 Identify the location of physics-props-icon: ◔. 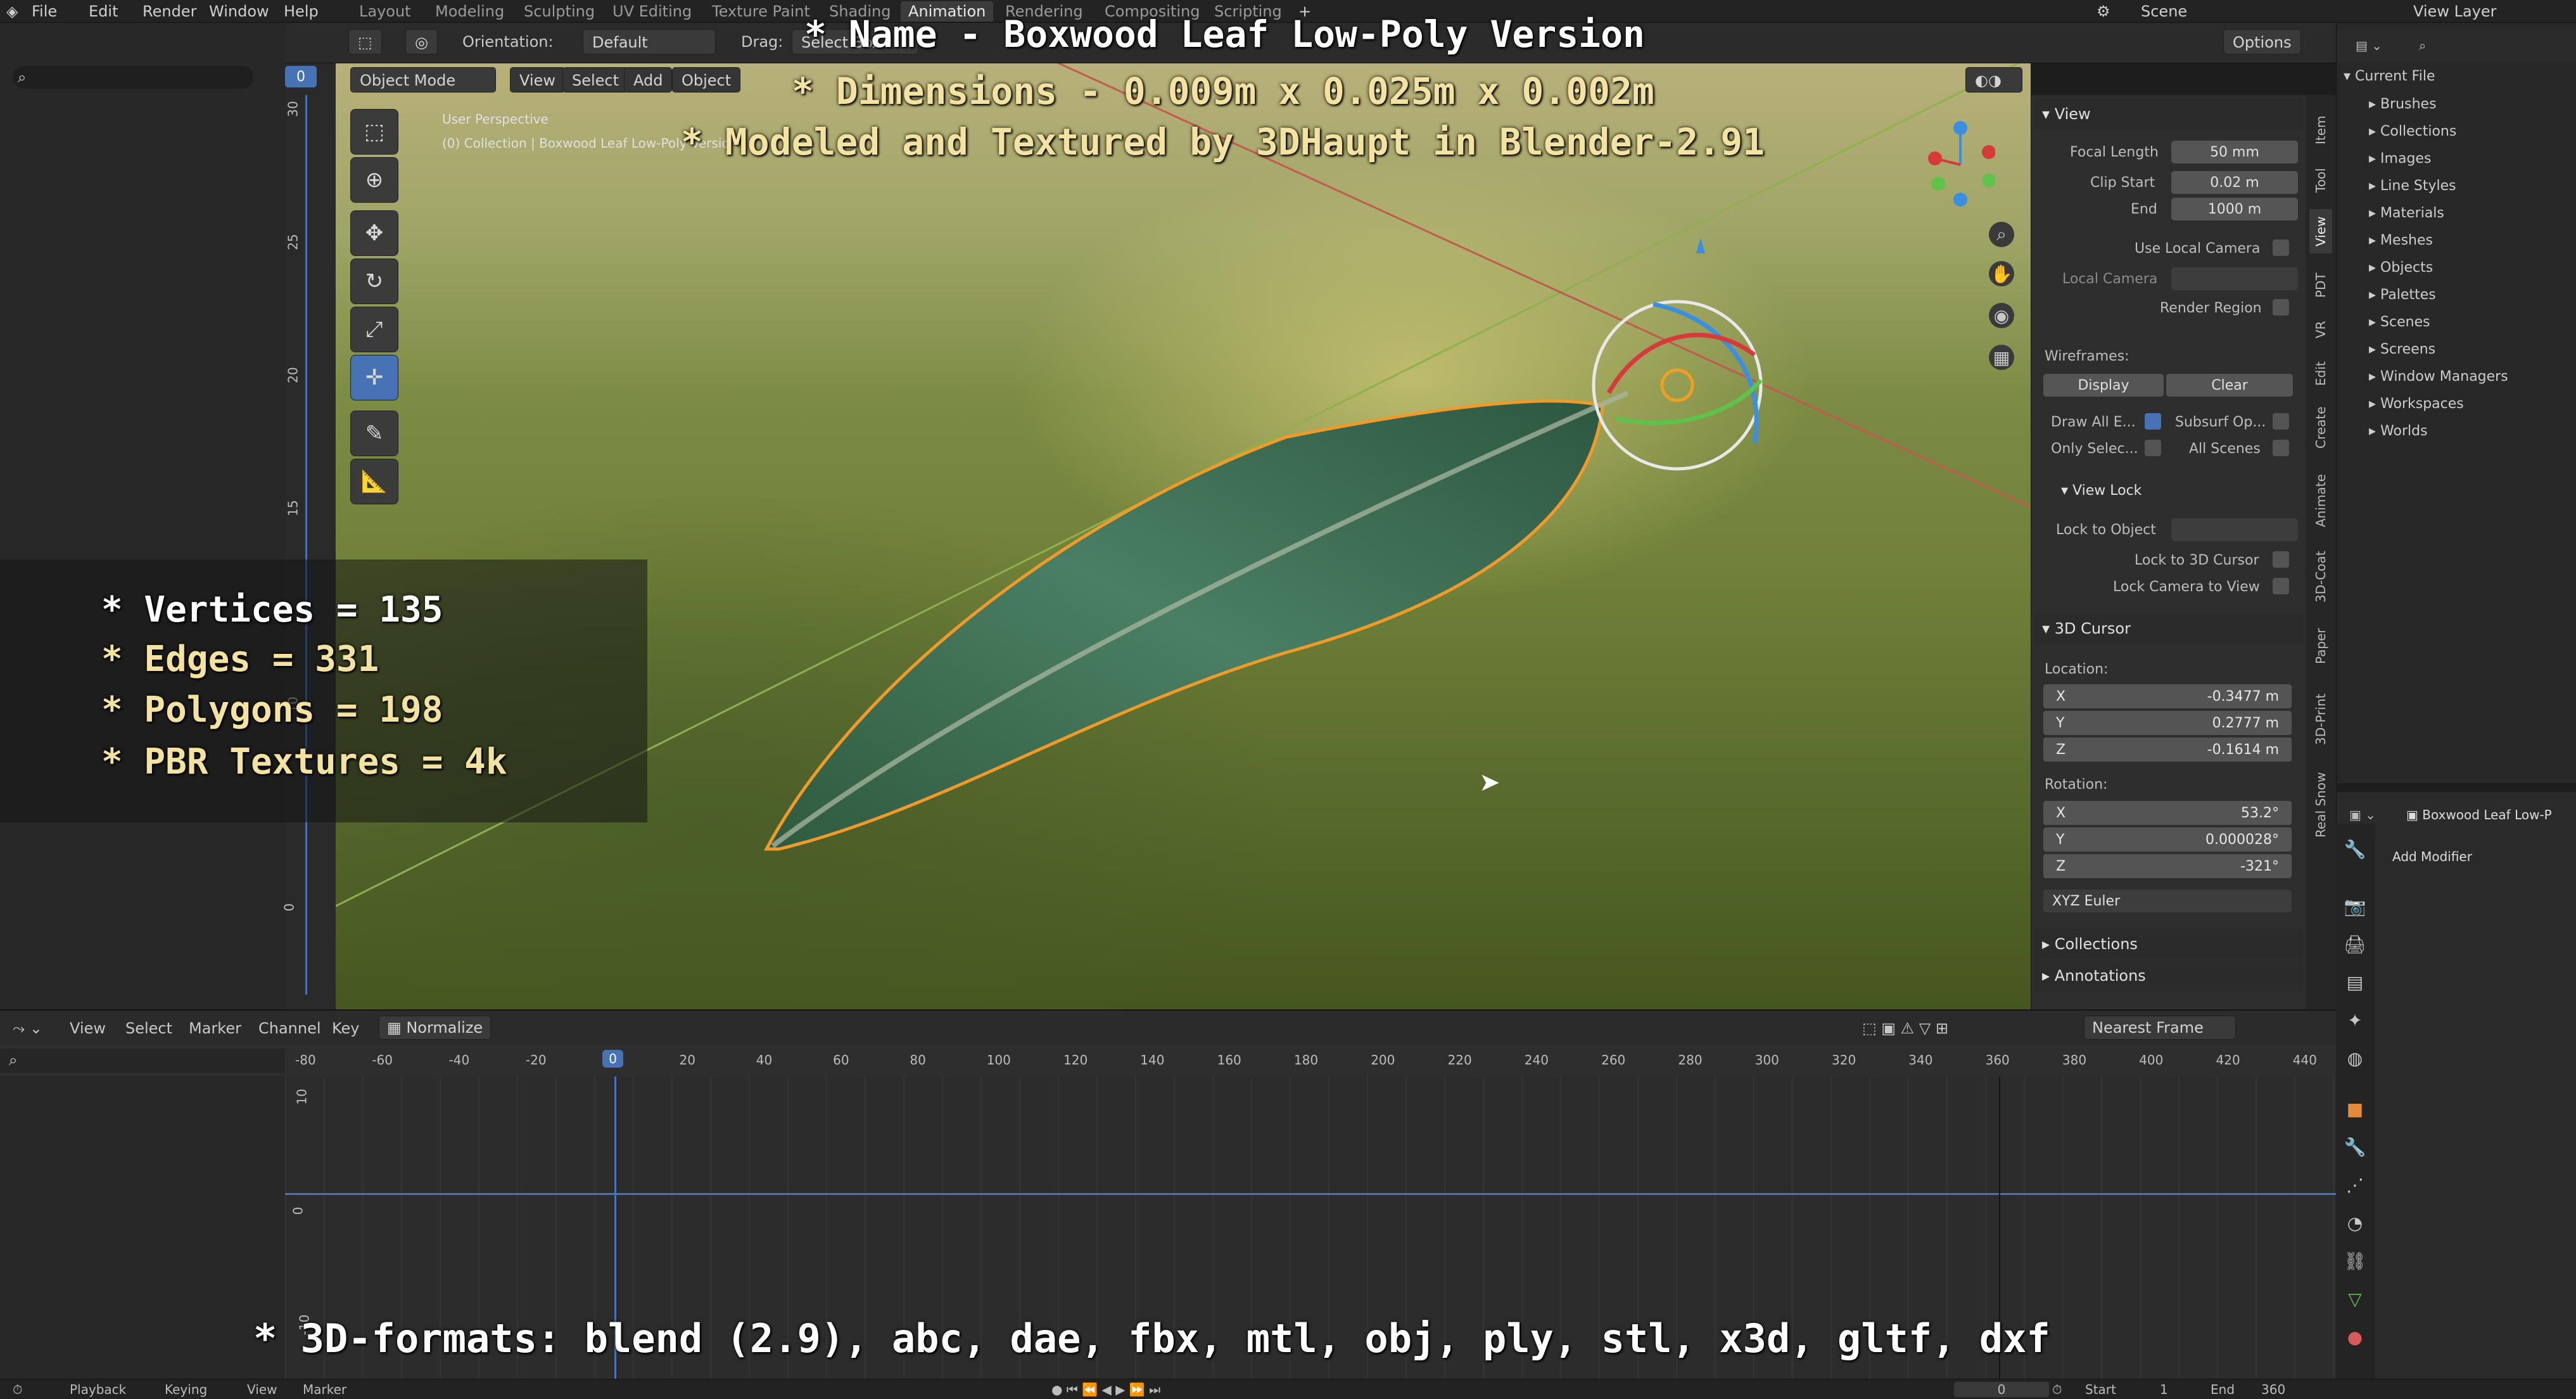
(2355, 1223).